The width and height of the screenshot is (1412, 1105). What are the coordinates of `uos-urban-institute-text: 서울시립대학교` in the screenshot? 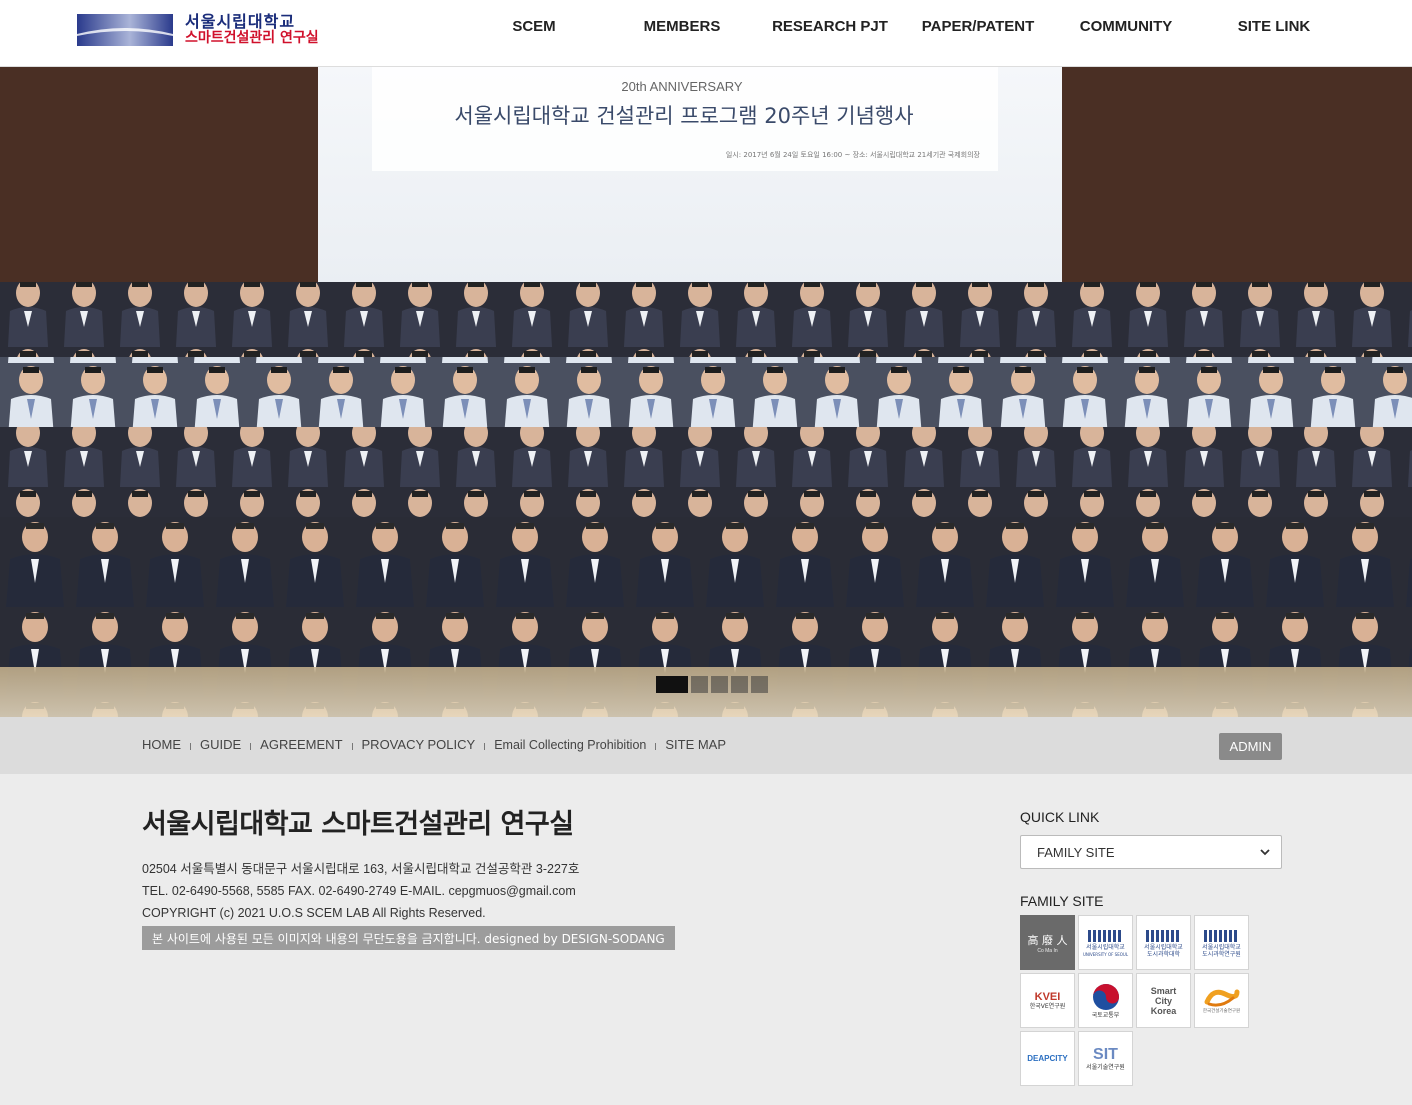 It's located at (1221, 947).